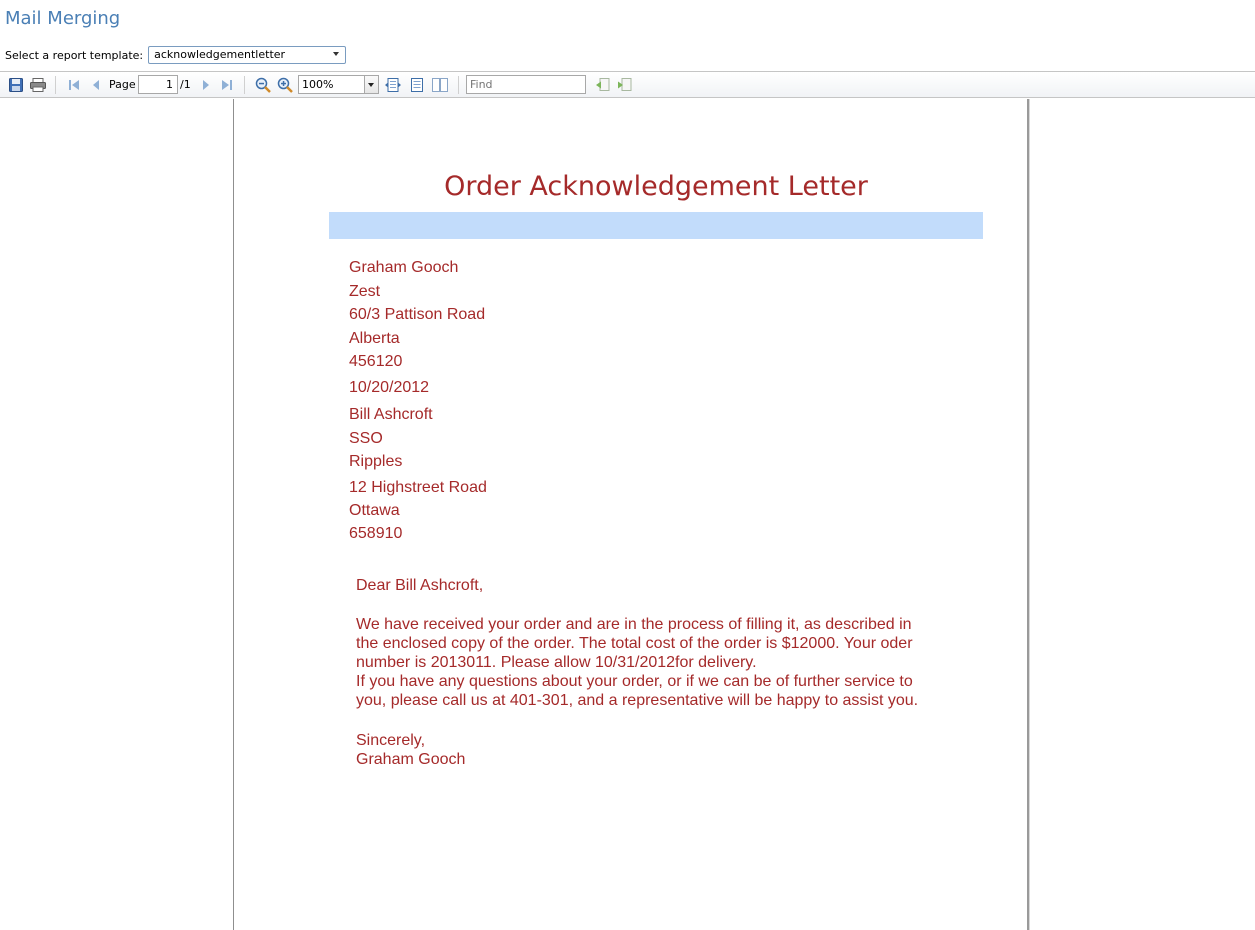 The image size is (1255, 930). What do you see at coordinates (391, 740) in the screenshot?
I see `closing: Sincerely,` at bounding box center [391, 740].